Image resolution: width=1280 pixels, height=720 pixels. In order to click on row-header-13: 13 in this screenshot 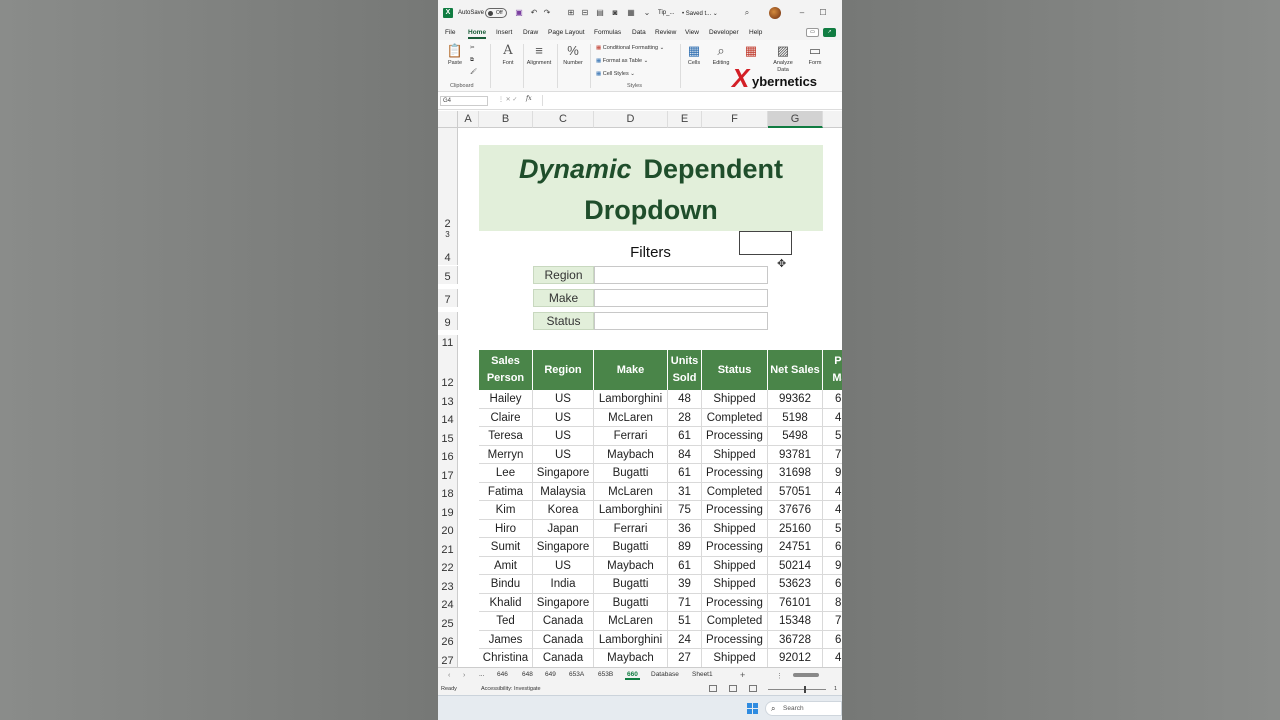, I will do `click(448, 399)`.